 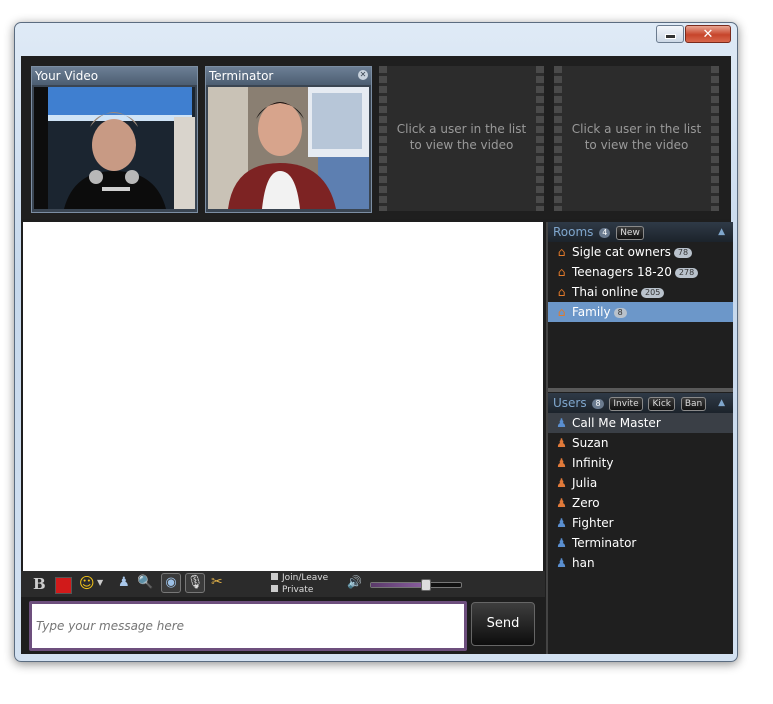 I want to click on minimize-icon, so click(x=670, y=36).